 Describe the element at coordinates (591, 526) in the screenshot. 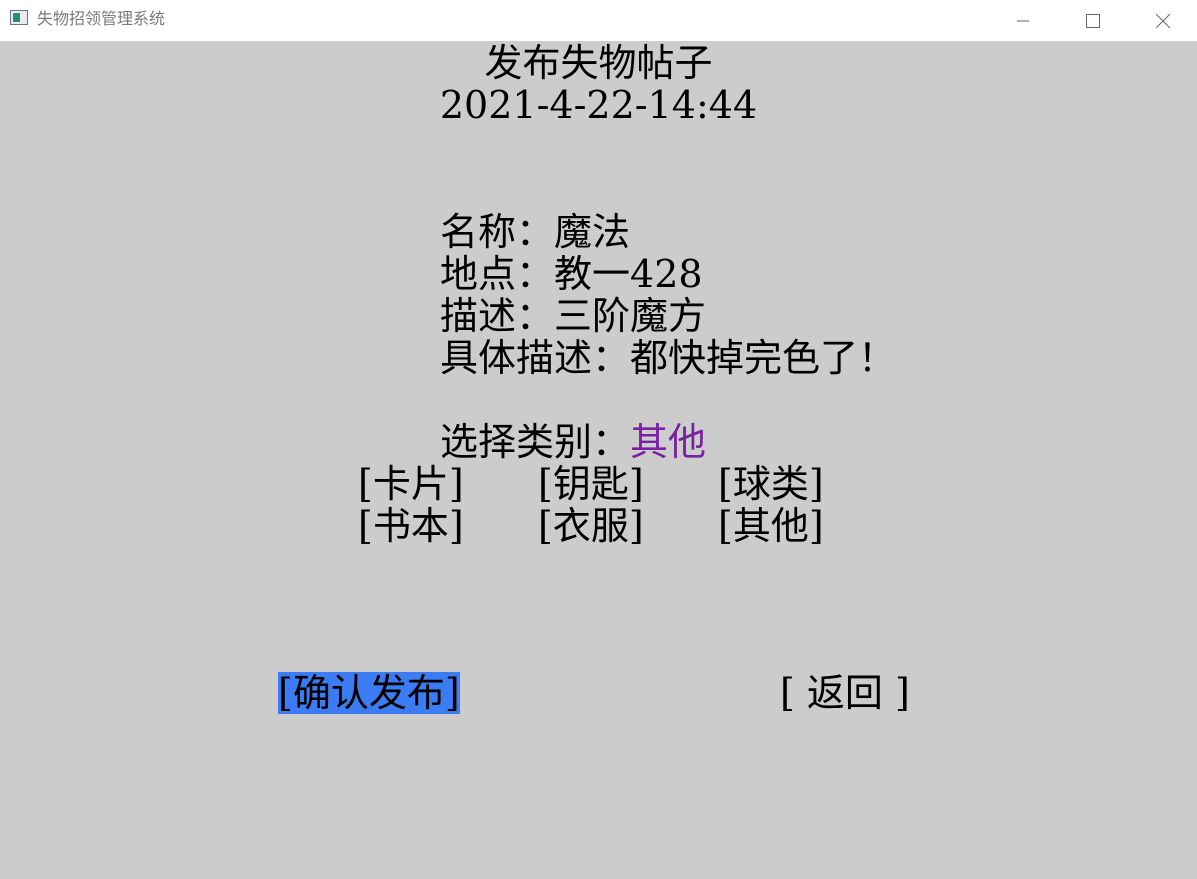

I see `category-option-clothes: [衣服]` at that location.